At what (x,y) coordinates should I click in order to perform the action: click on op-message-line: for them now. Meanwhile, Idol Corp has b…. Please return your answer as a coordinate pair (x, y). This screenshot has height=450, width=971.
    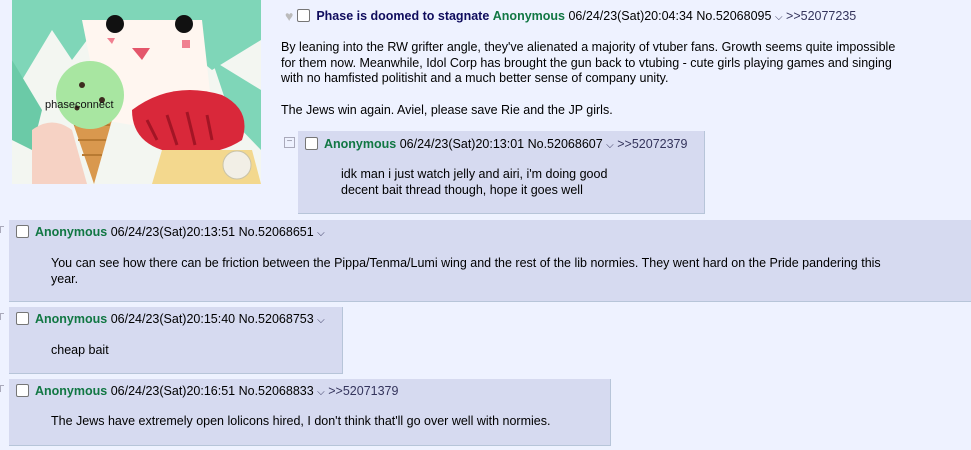
    Looking at the image, I should click on (586, 62).